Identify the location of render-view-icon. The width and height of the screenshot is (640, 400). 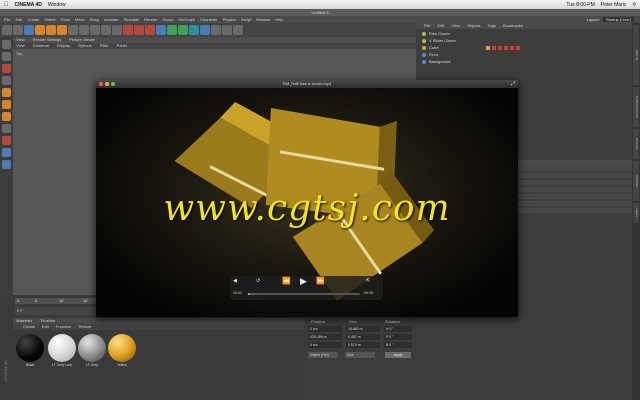
(128, 30).